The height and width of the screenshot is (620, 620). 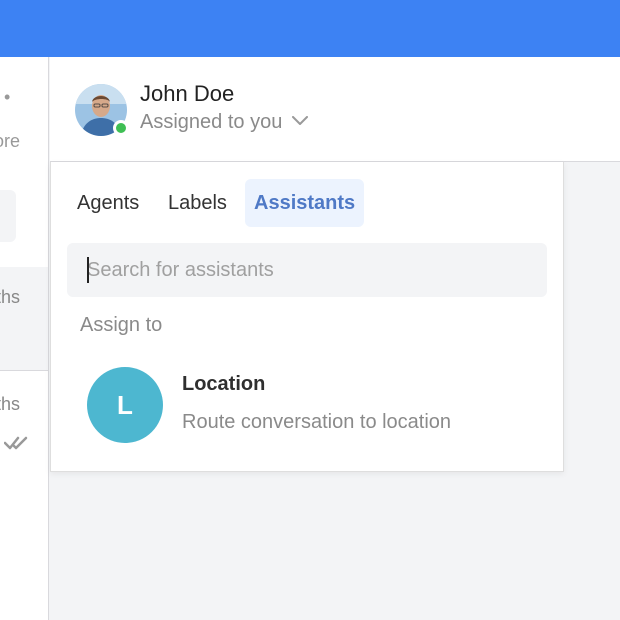 I want to click on contact-name: John Doe, so click(x=187, y=94).